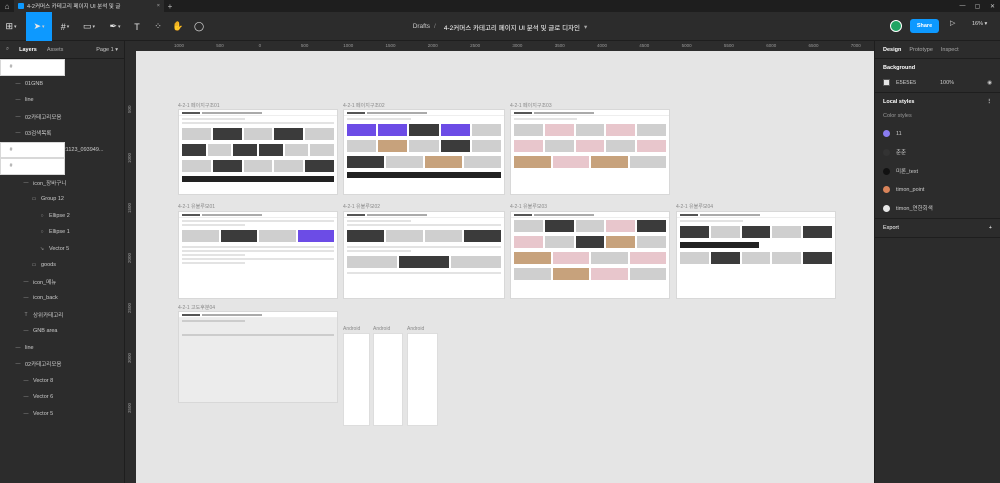  What do you see at coordinates (55, 50) in the screenshot?
I see `tab-assets: Assets` at bounding box center [55, 50].